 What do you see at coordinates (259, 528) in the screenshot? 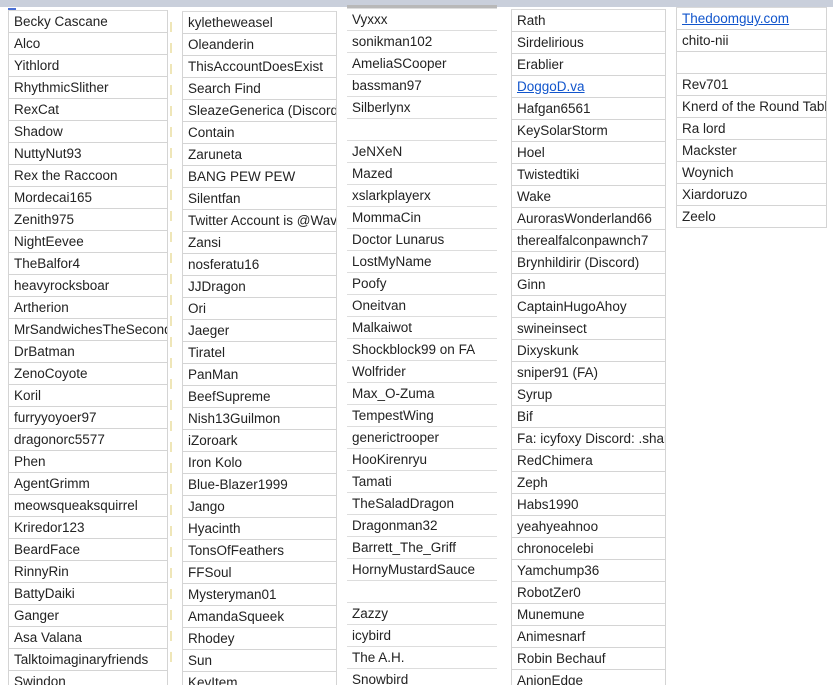
I see `table-row: Hyacinth` at bounding box center [259, 528].